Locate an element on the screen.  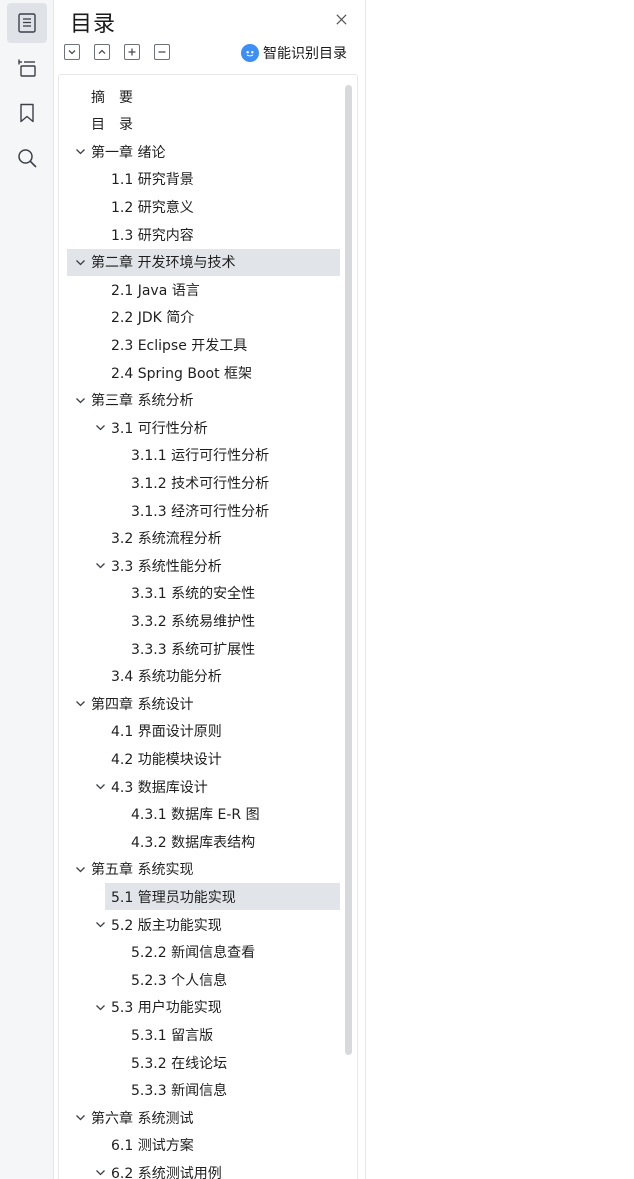
toc-item: 3.1.1 运行可行性分析 is located at coordinates (203, 455).